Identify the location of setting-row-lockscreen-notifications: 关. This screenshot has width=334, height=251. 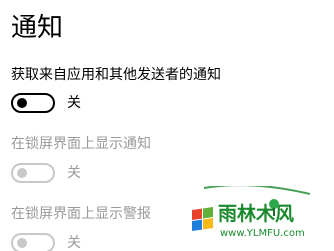
(46, 173).